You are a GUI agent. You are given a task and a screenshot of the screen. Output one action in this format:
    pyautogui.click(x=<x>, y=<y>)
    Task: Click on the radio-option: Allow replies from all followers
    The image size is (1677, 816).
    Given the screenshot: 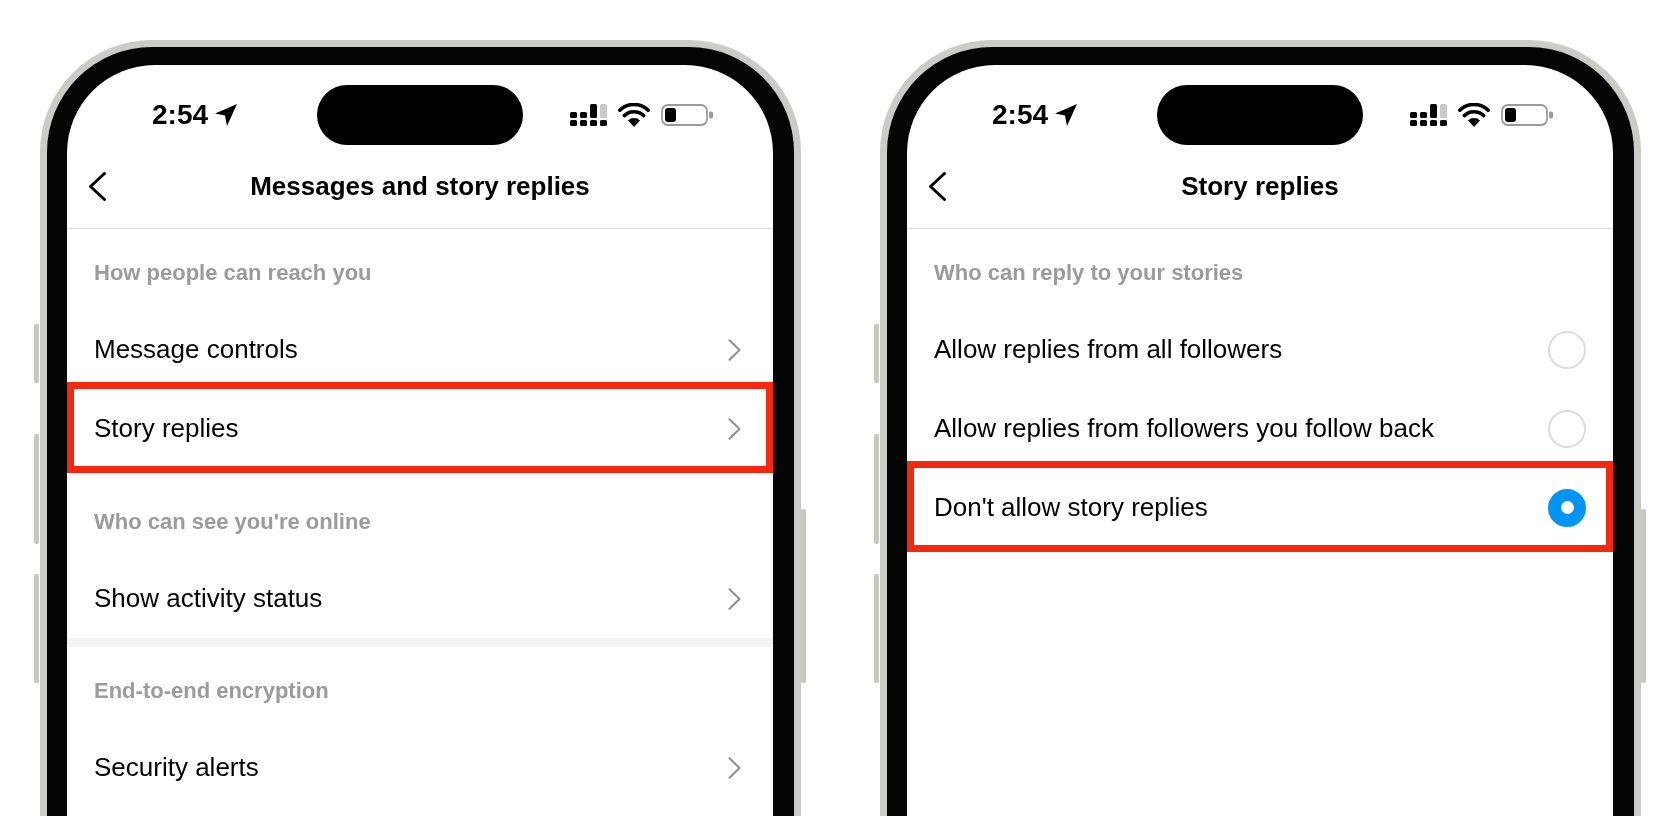 What is the action you would take?
    pyautogui.click(x=1260, y=349)
    